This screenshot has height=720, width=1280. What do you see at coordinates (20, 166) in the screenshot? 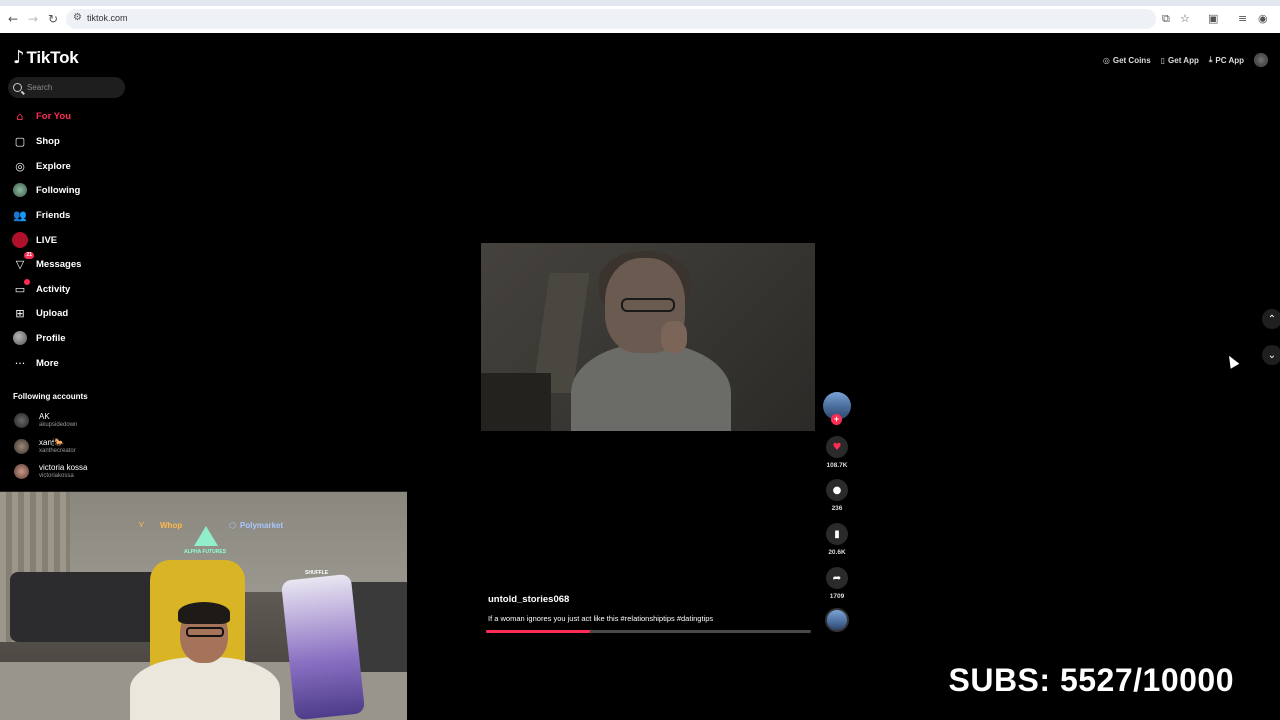
I see `compass-icon: ◎` at bounding box center [20, 166].